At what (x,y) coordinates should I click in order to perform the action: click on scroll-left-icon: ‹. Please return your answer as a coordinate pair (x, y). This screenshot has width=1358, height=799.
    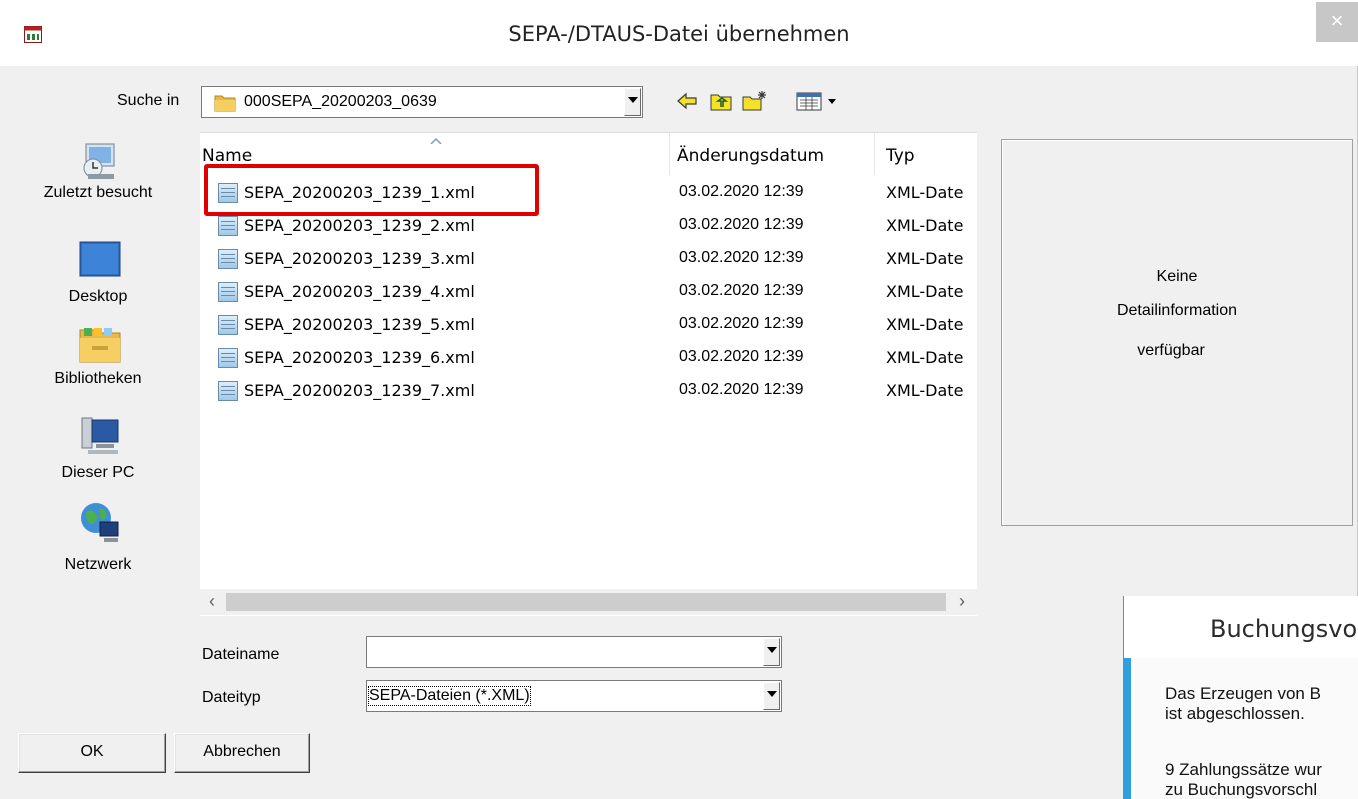
    Looking at the image, I should click on (212, 602).